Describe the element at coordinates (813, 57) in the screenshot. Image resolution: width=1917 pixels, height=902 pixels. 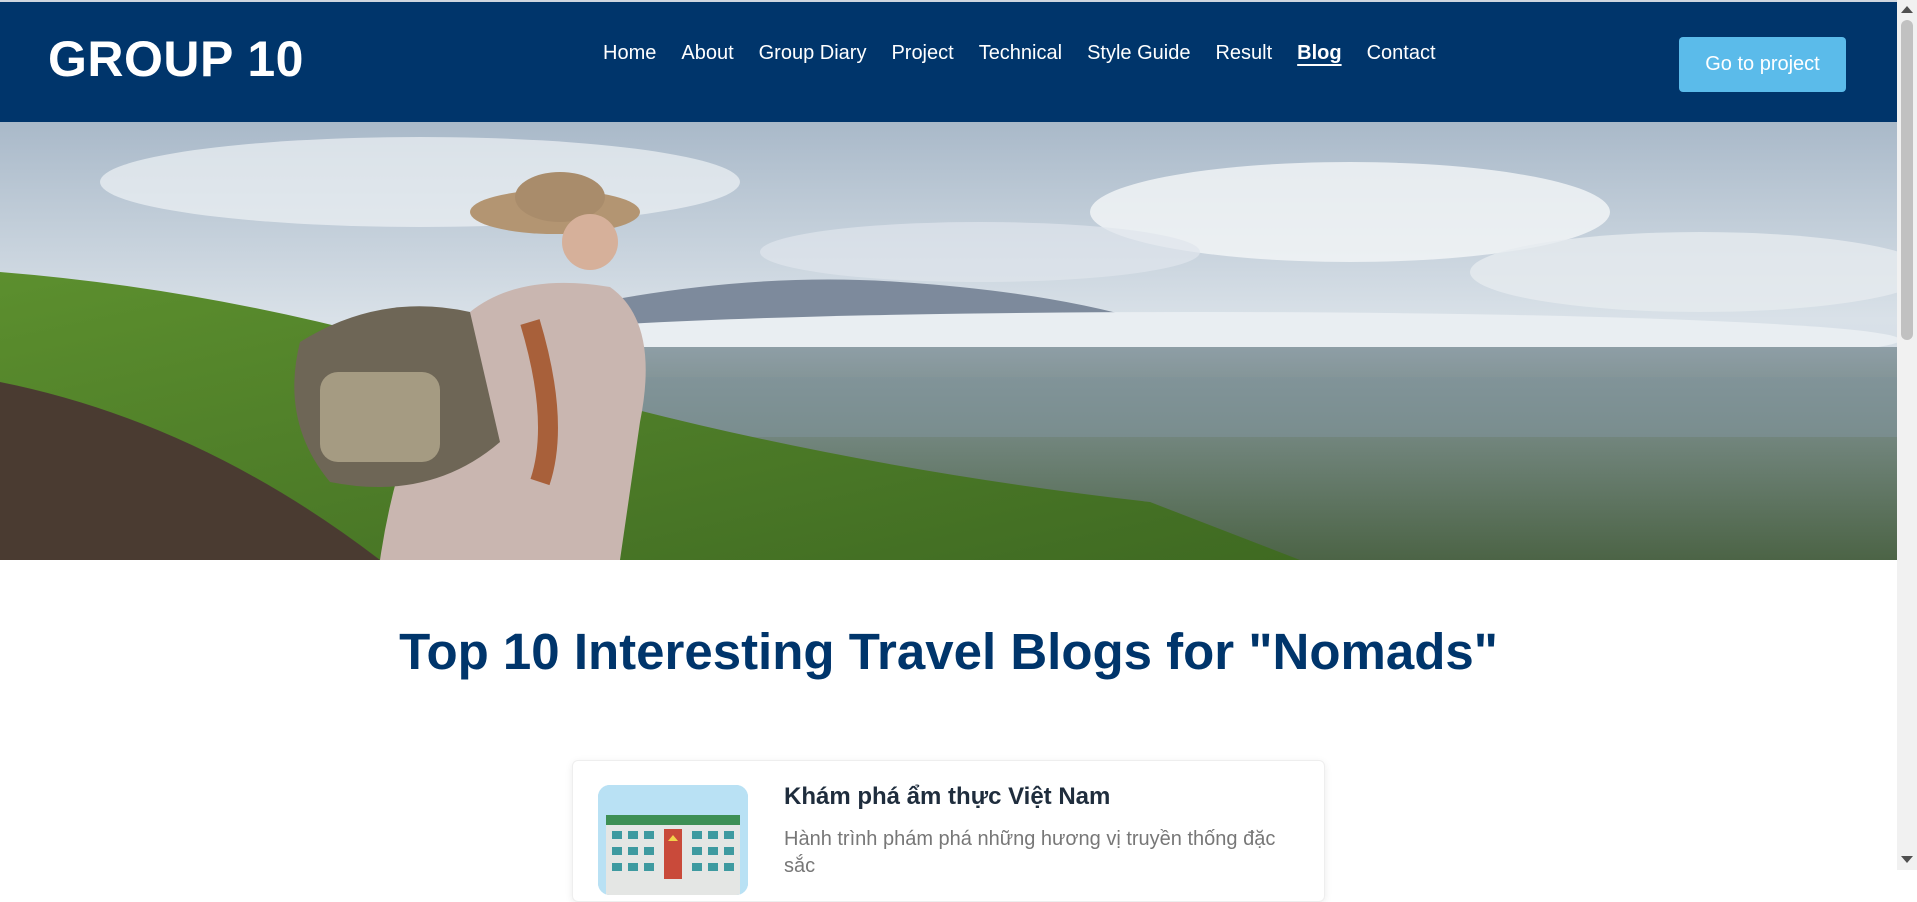
I see `nav-group-diary: Group Diary` at that location.